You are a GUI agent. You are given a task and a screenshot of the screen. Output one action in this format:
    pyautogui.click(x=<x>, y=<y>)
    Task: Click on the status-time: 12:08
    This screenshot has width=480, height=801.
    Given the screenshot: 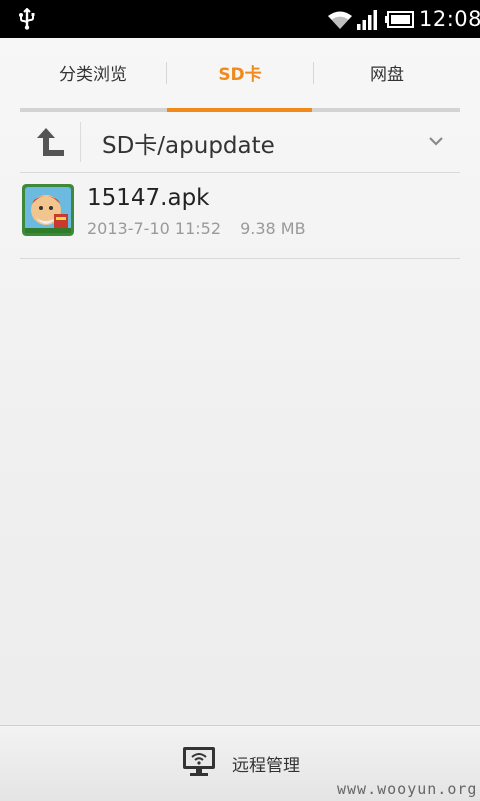 What is the action you would take?
    pyautogui.click(x=449, y=19)
    